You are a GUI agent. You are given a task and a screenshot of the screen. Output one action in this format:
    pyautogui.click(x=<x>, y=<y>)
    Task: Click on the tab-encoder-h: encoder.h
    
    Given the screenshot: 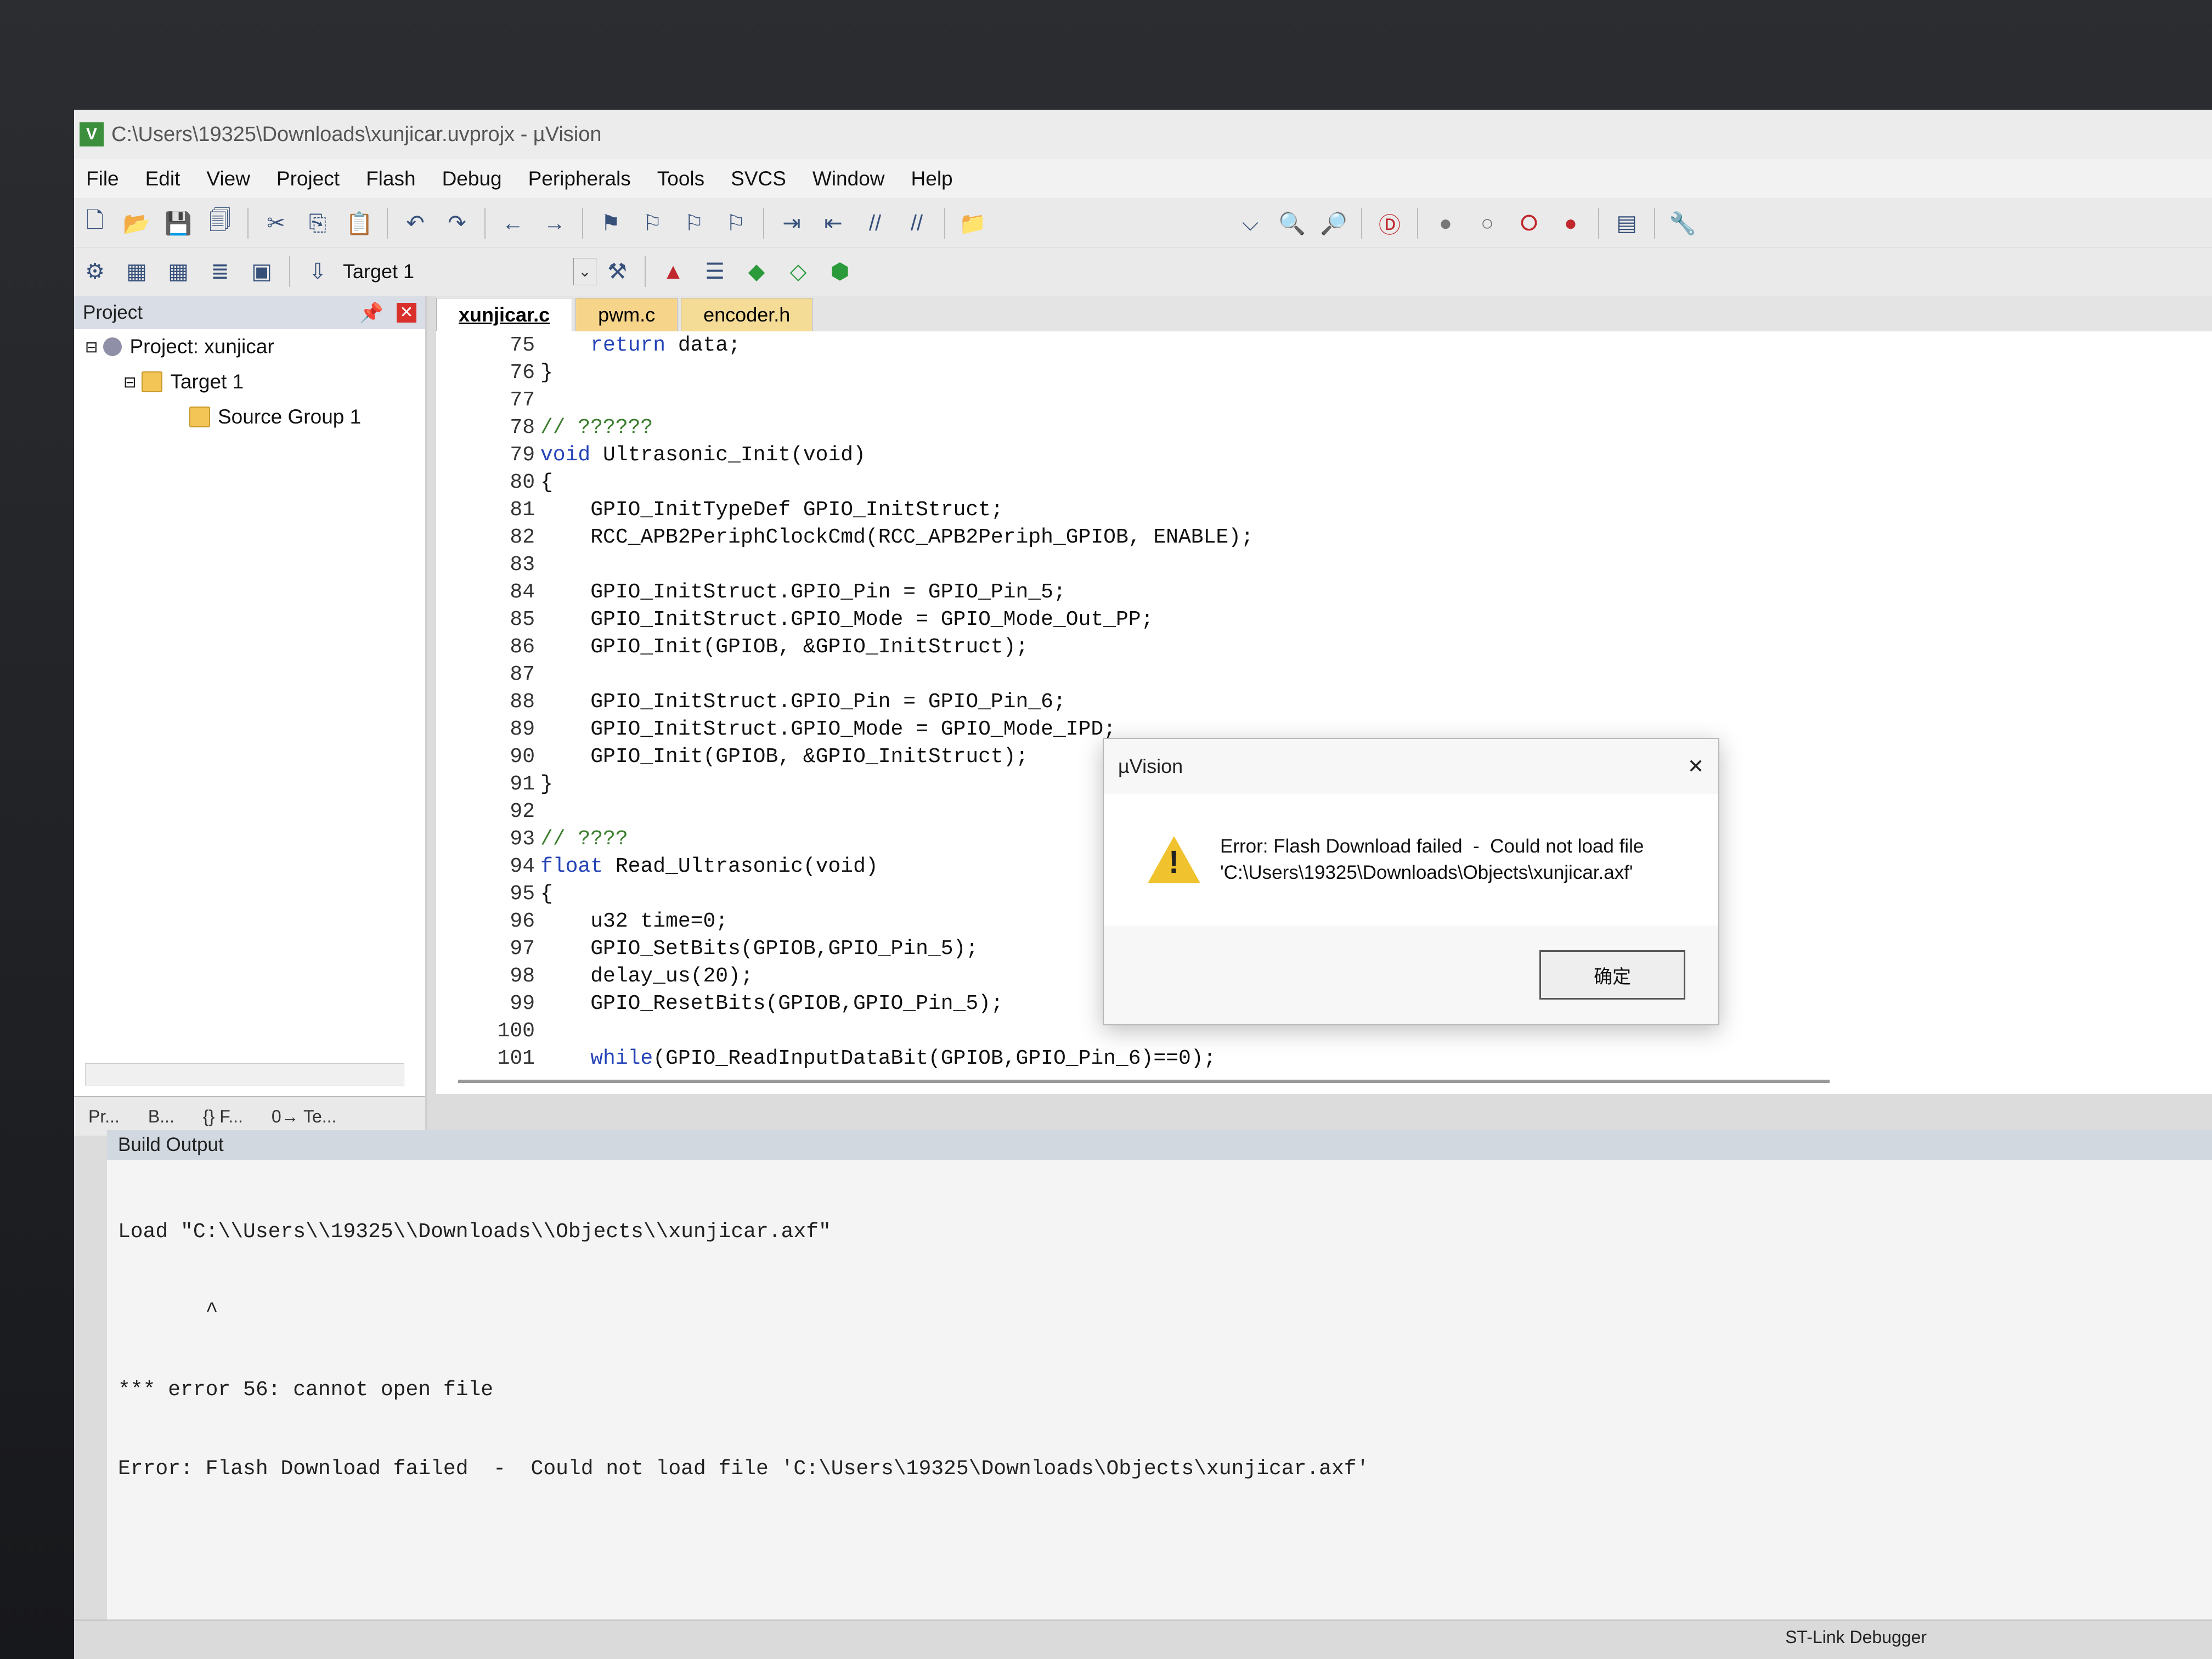 What is the action you would take?
    pyautogui.click(x=747, y=314)
    